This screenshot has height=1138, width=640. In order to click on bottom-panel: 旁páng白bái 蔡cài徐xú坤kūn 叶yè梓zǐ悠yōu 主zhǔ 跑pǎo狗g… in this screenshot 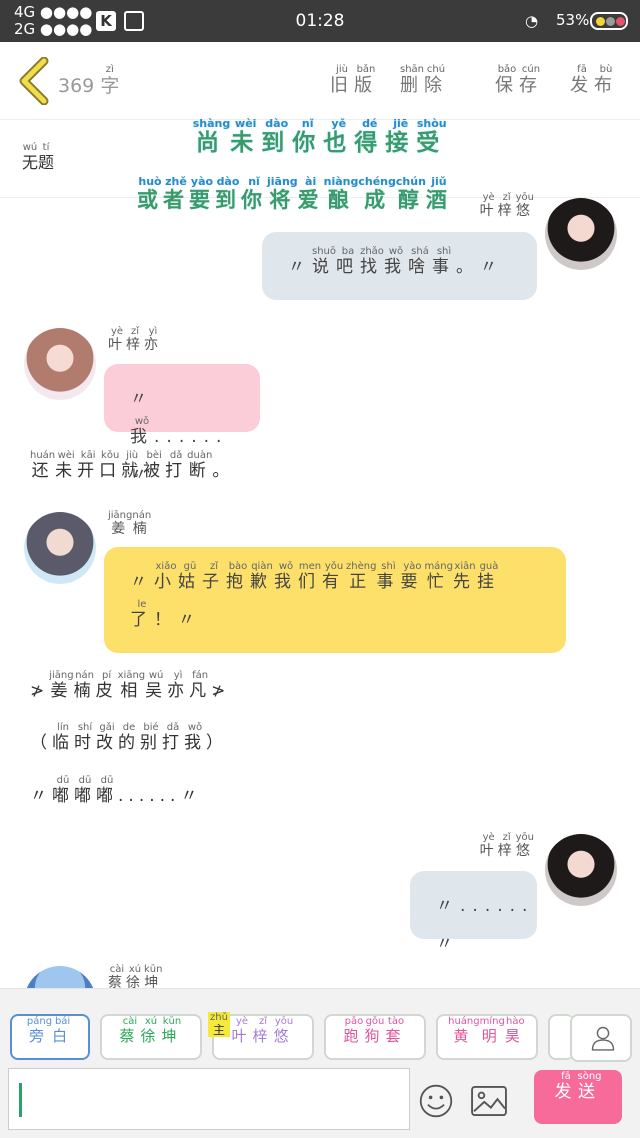, I will do `click(320, 1063)`.